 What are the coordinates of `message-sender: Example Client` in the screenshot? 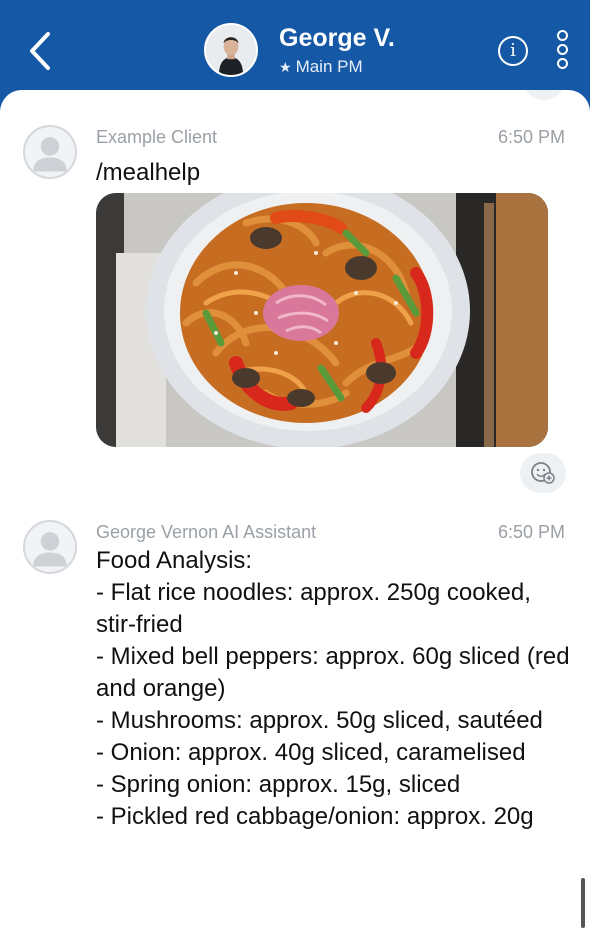 It's located at (157, 137).